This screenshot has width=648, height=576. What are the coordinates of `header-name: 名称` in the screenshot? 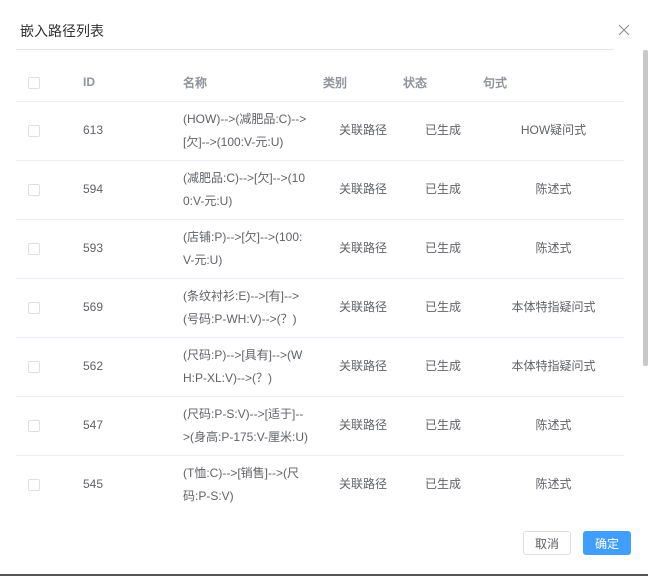 It's located at (253, 83).